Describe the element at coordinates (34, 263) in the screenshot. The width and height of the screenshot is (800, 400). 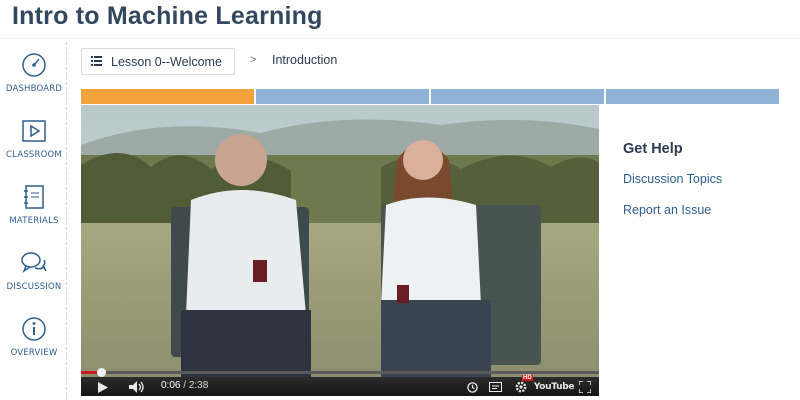
I see `speech-bubbles-icon` at that location.